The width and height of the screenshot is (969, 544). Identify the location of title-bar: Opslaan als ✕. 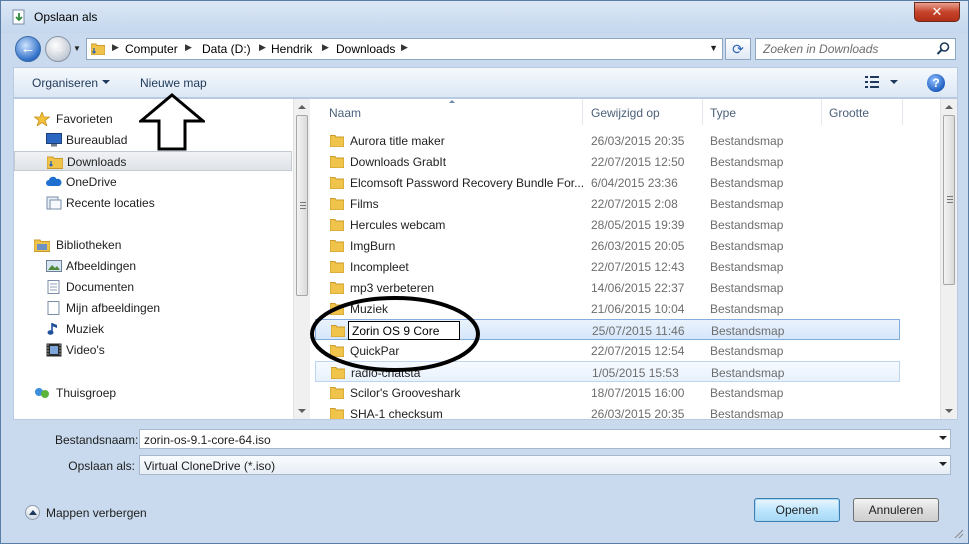
(484, 17).